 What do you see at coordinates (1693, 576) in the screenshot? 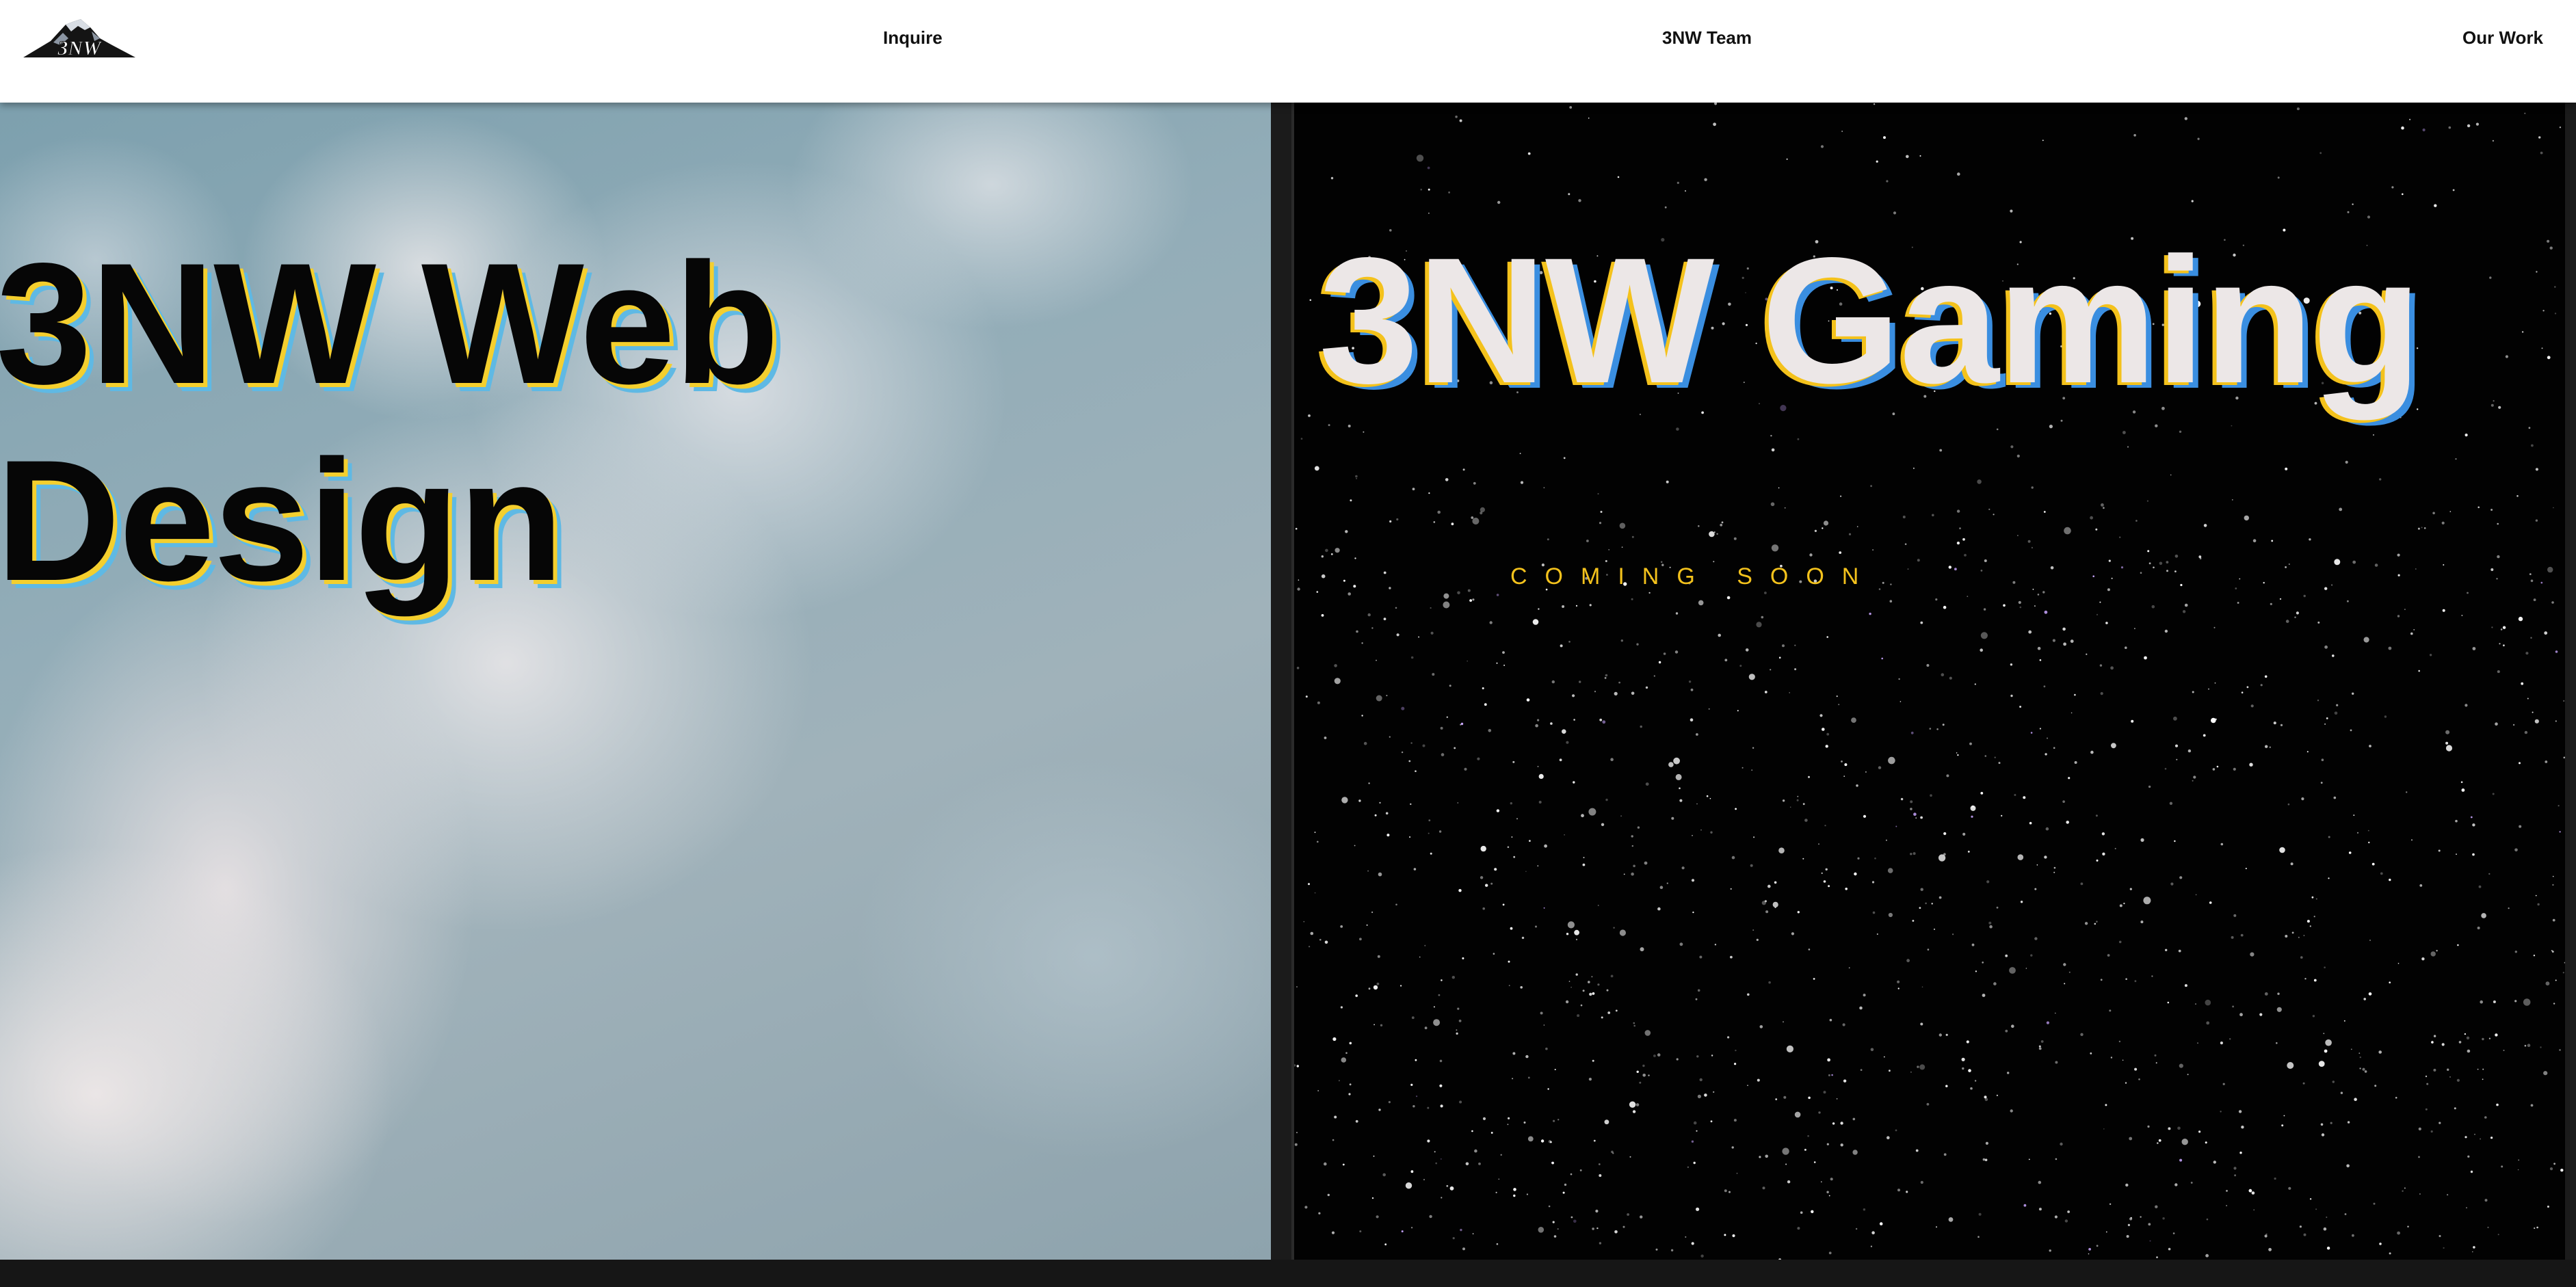
I see `coming-soon-label: COMING SOON` at bounding box center [1693, 576].